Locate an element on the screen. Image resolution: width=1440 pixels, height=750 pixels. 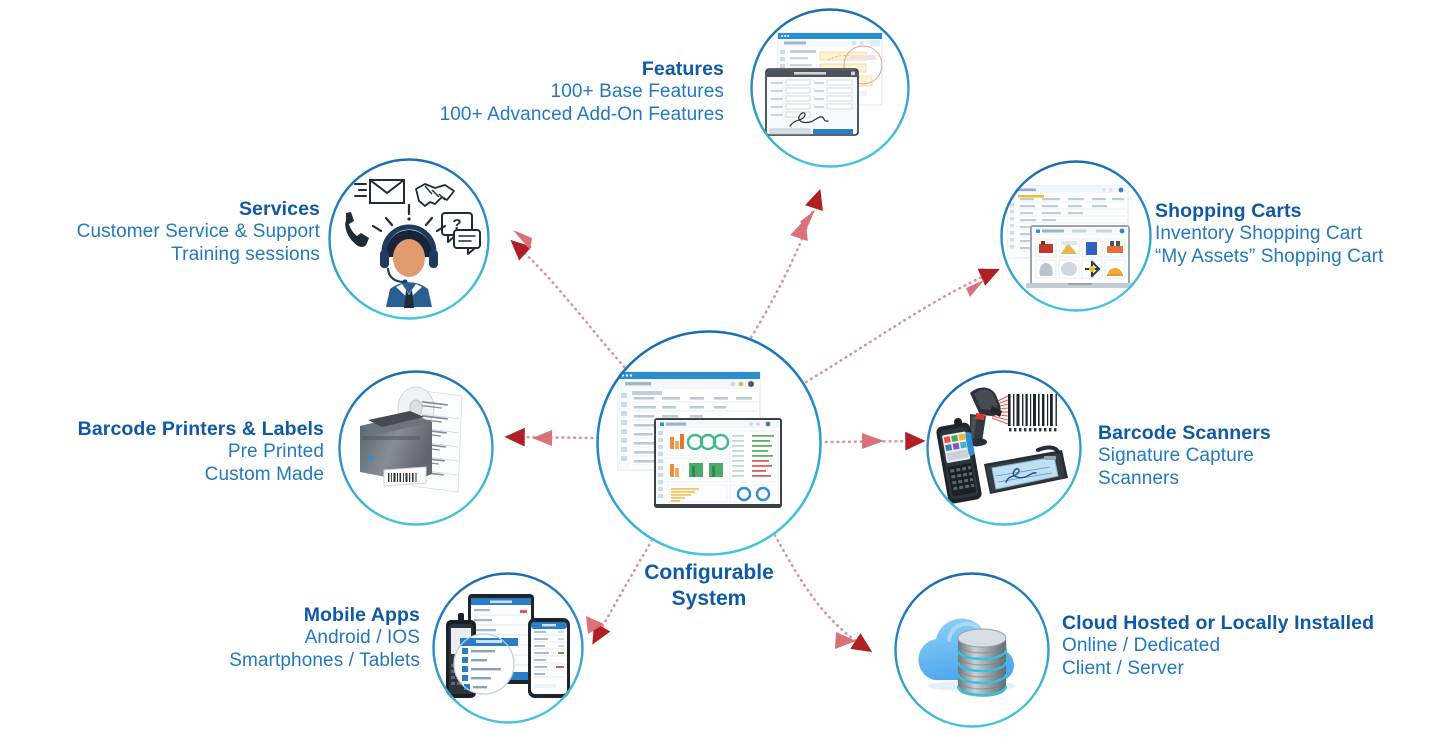
label-printer-and-label-roll is located at coordinates (416, 448).